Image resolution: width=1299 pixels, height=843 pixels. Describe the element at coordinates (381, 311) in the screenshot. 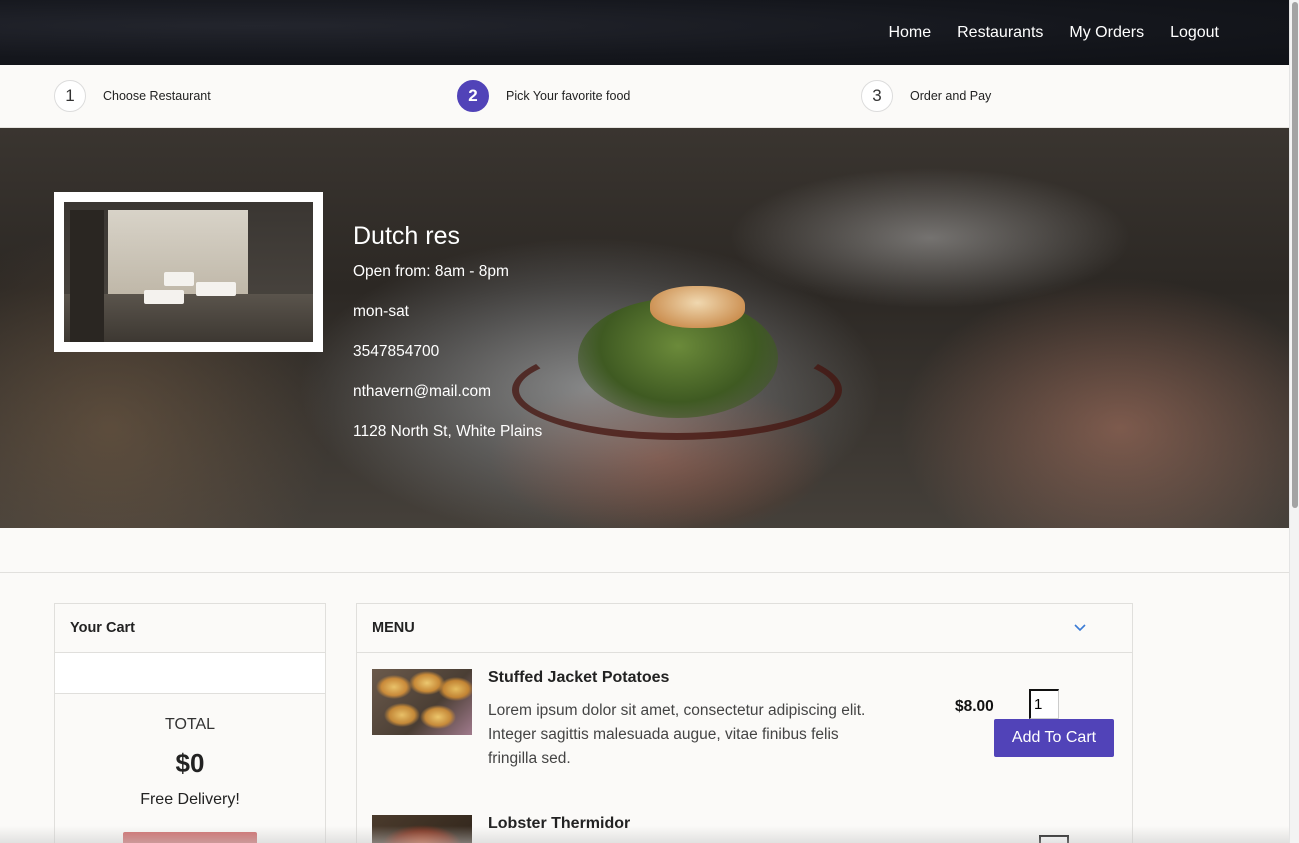

I see `restaurant-days: mon-sat` at that location.